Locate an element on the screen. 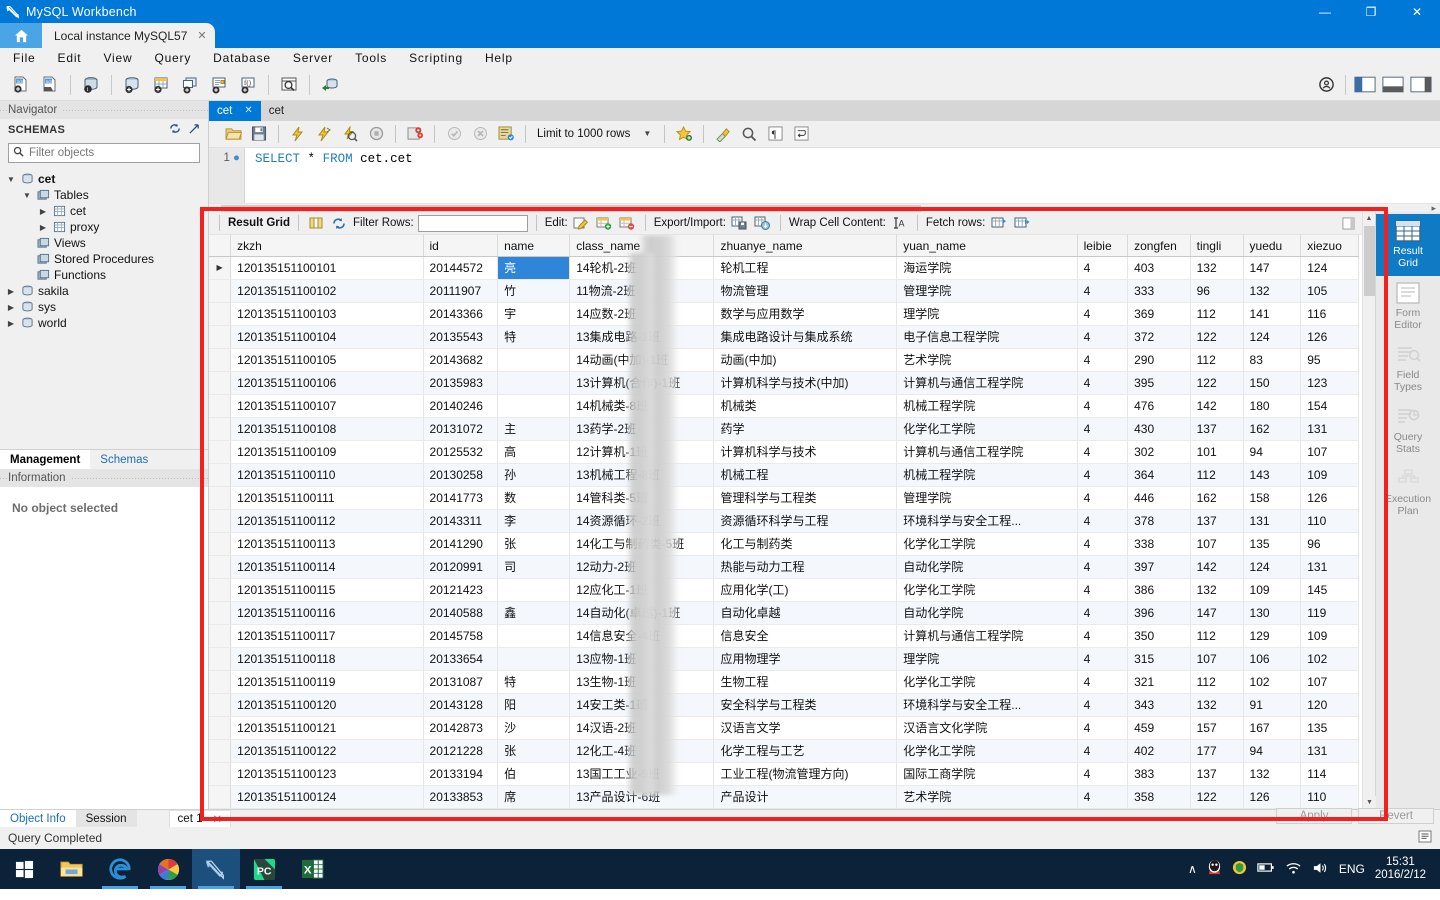  cell-xiezuo: 124 is located at coordinates (1329, 268).